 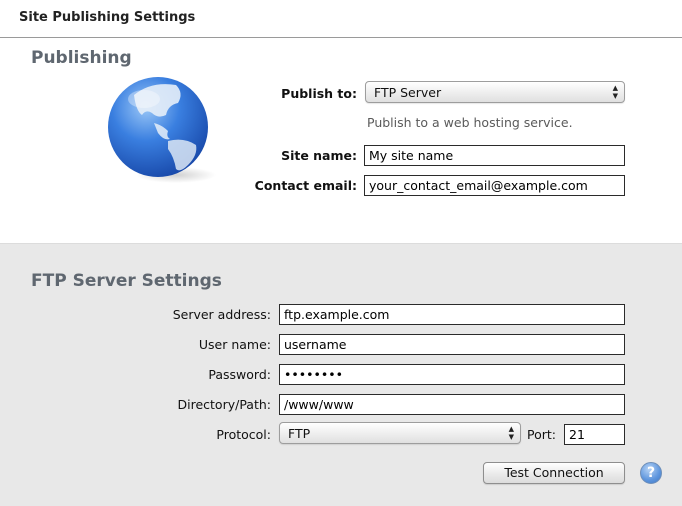 I want to click on publish-to-select: FTP Server ▲ ▼, so click(x=495, y=92).